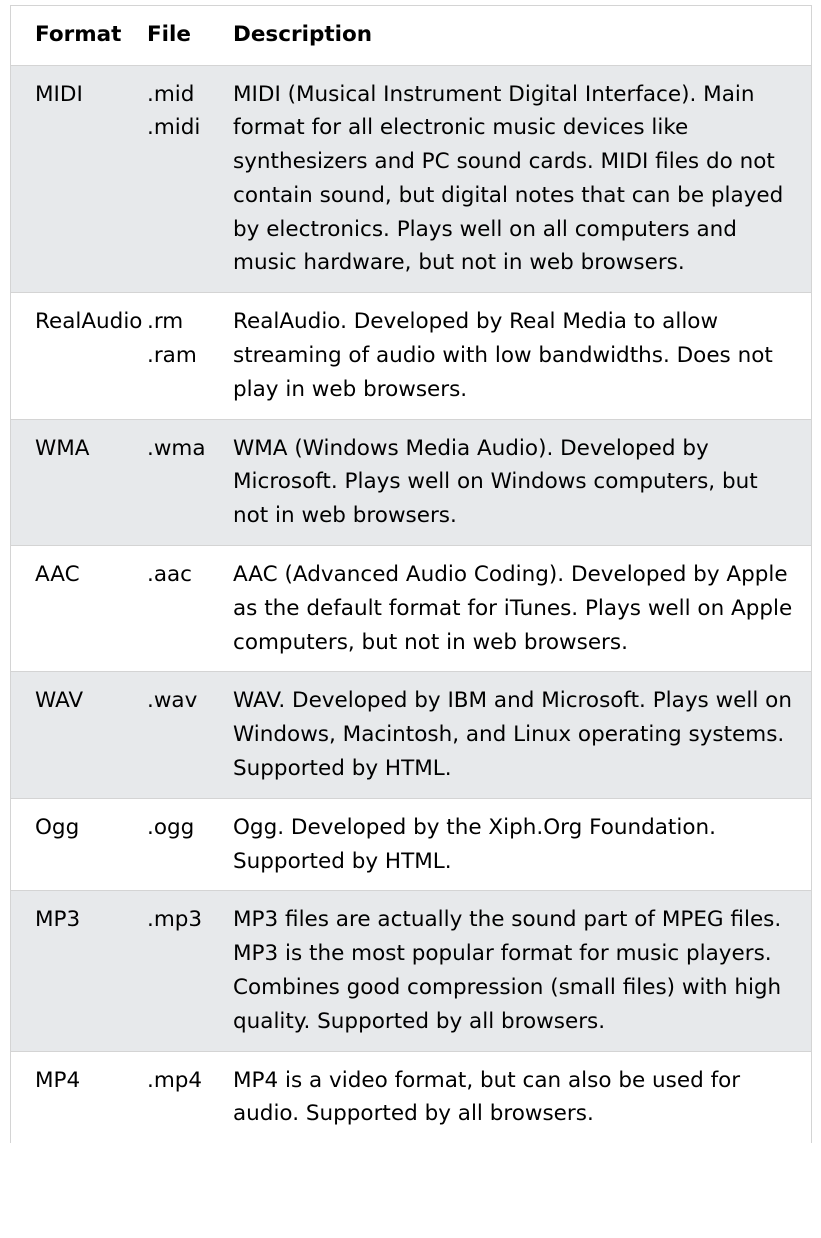 This screenshot has height=1238, width=821. Describe the element at coordinates (174, 128) in the screenshot. I see `file-extension: .midi` at that location.